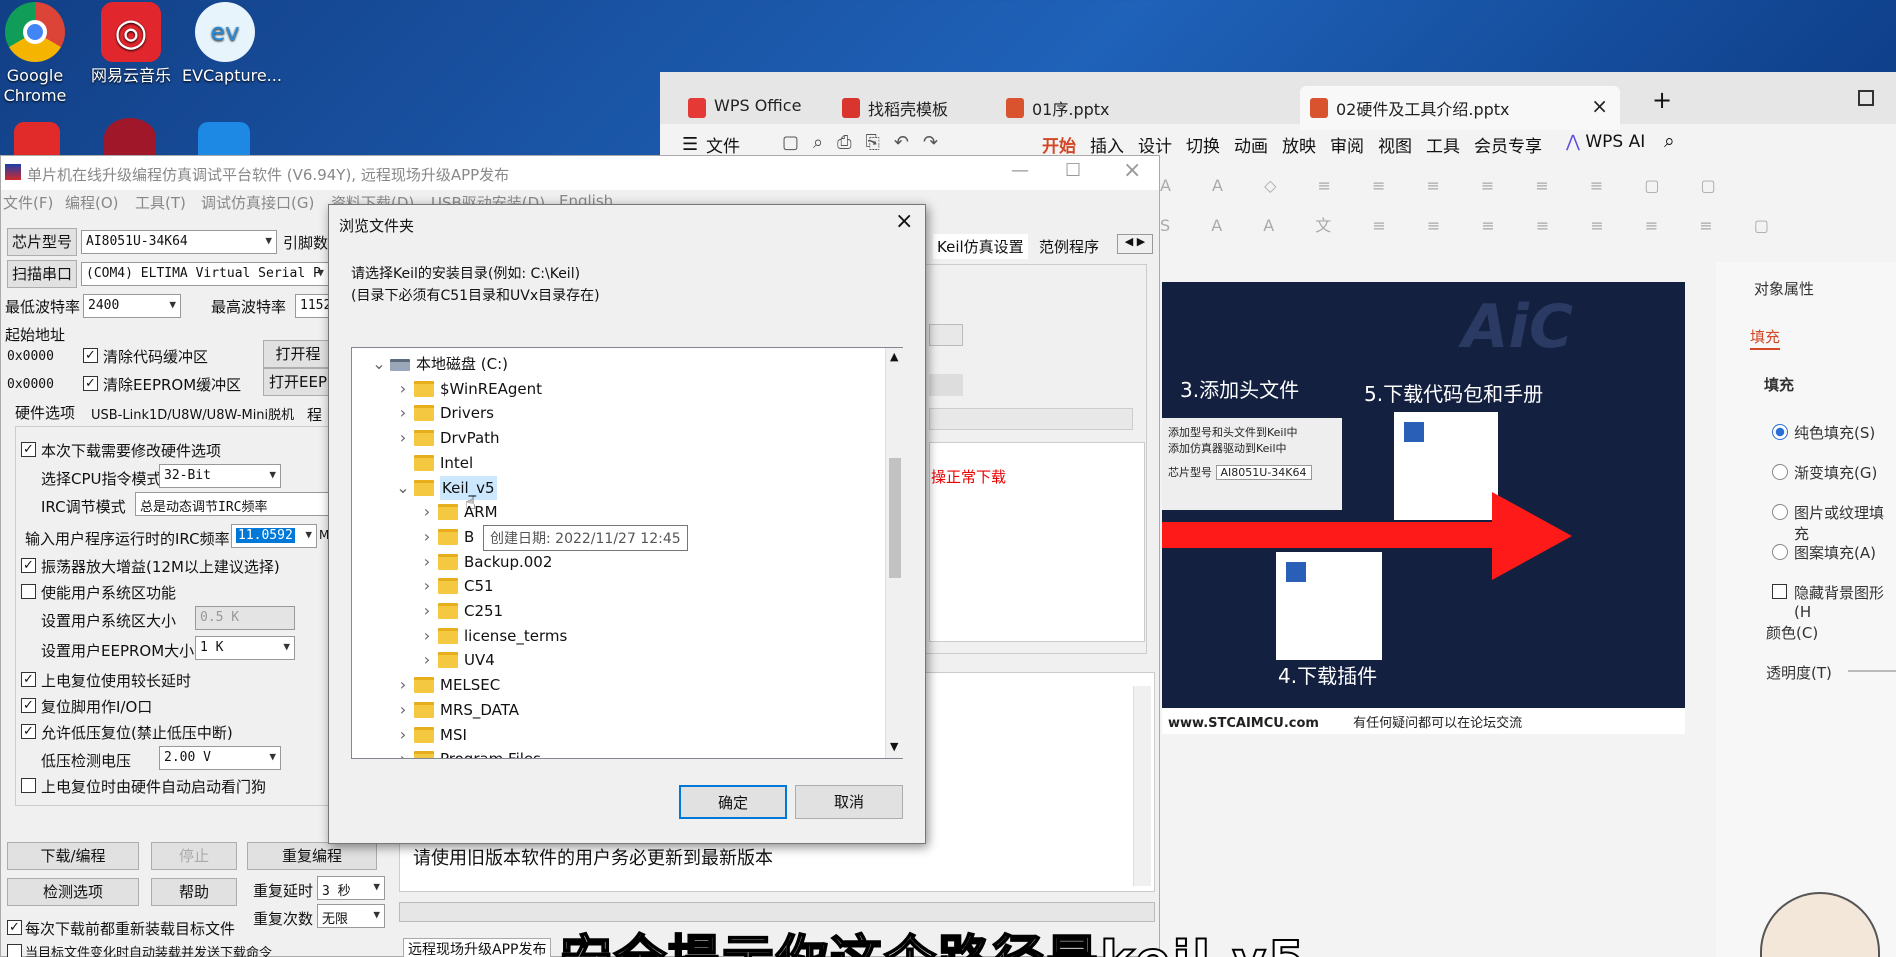 The image size is (1896, 957). I want to click on ribbon-tab-tools: 工具, so click(1443, 144).